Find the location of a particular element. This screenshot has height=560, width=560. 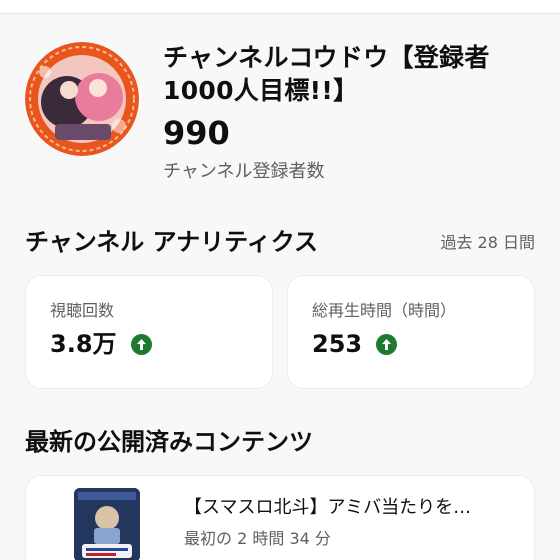

views-label: 視聴回数 is located at coordinates (82, 310).